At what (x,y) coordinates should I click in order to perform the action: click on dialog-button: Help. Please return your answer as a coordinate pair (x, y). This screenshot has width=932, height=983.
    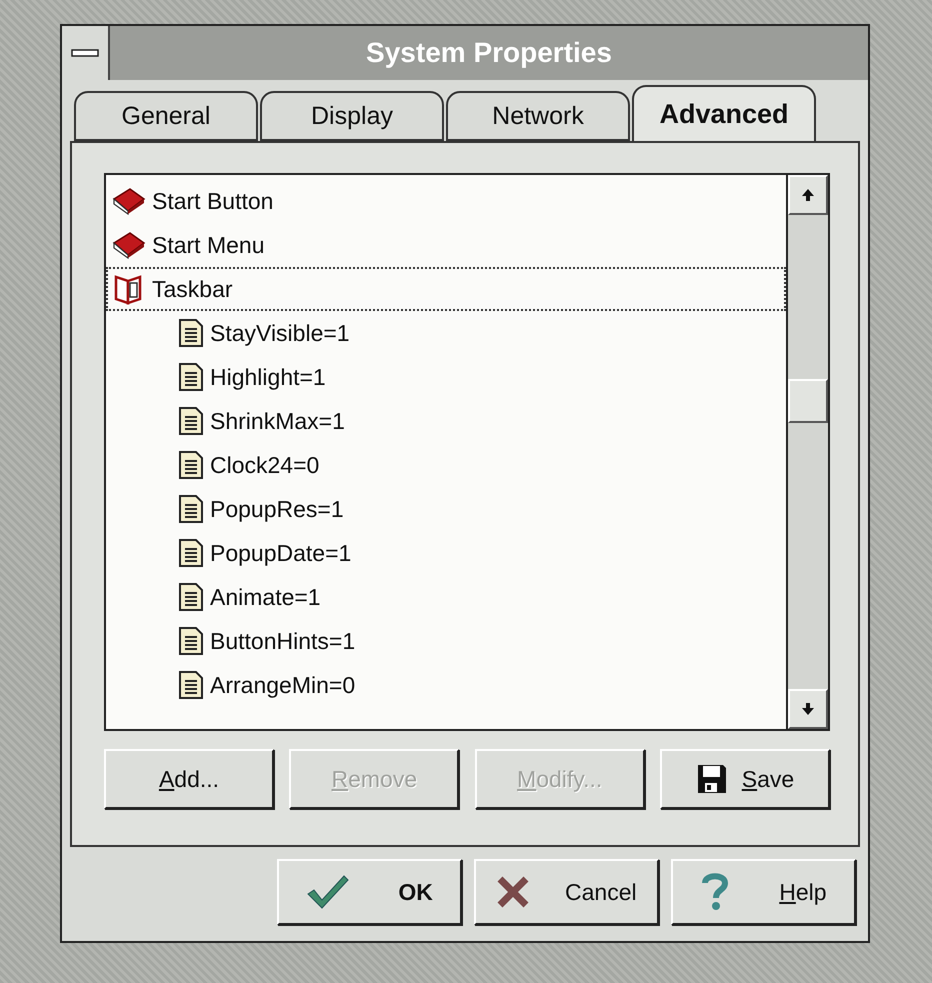
    Looking at the image, I should click on (763, 892).